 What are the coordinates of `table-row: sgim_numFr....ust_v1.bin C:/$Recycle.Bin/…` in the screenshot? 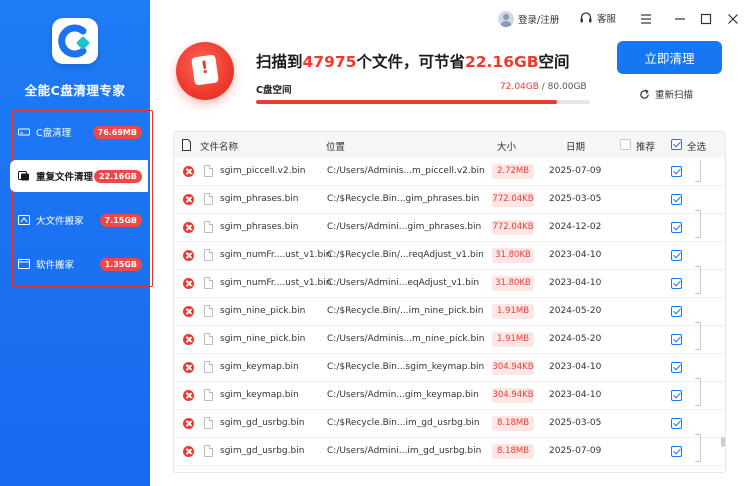 It's located at (449, 256).